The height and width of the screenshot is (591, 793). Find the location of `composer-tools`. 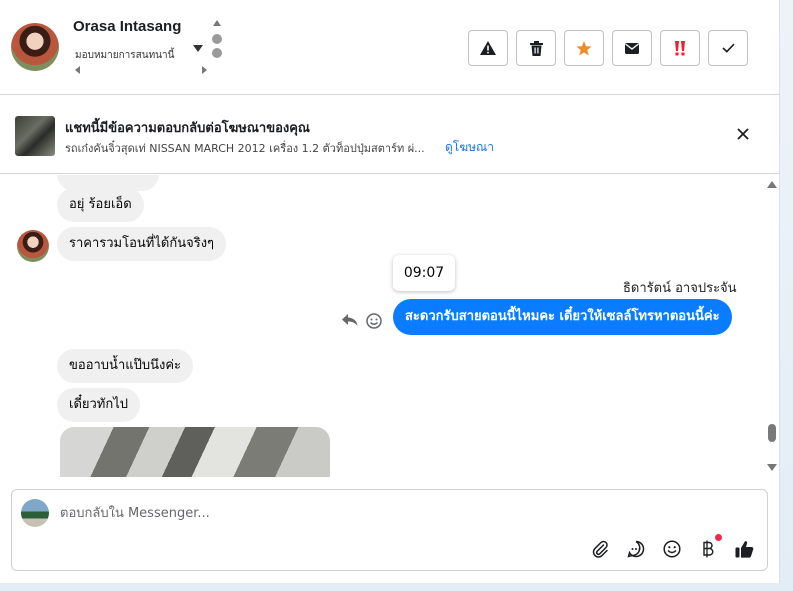

composer-tools is located at coordinates (672, 547).